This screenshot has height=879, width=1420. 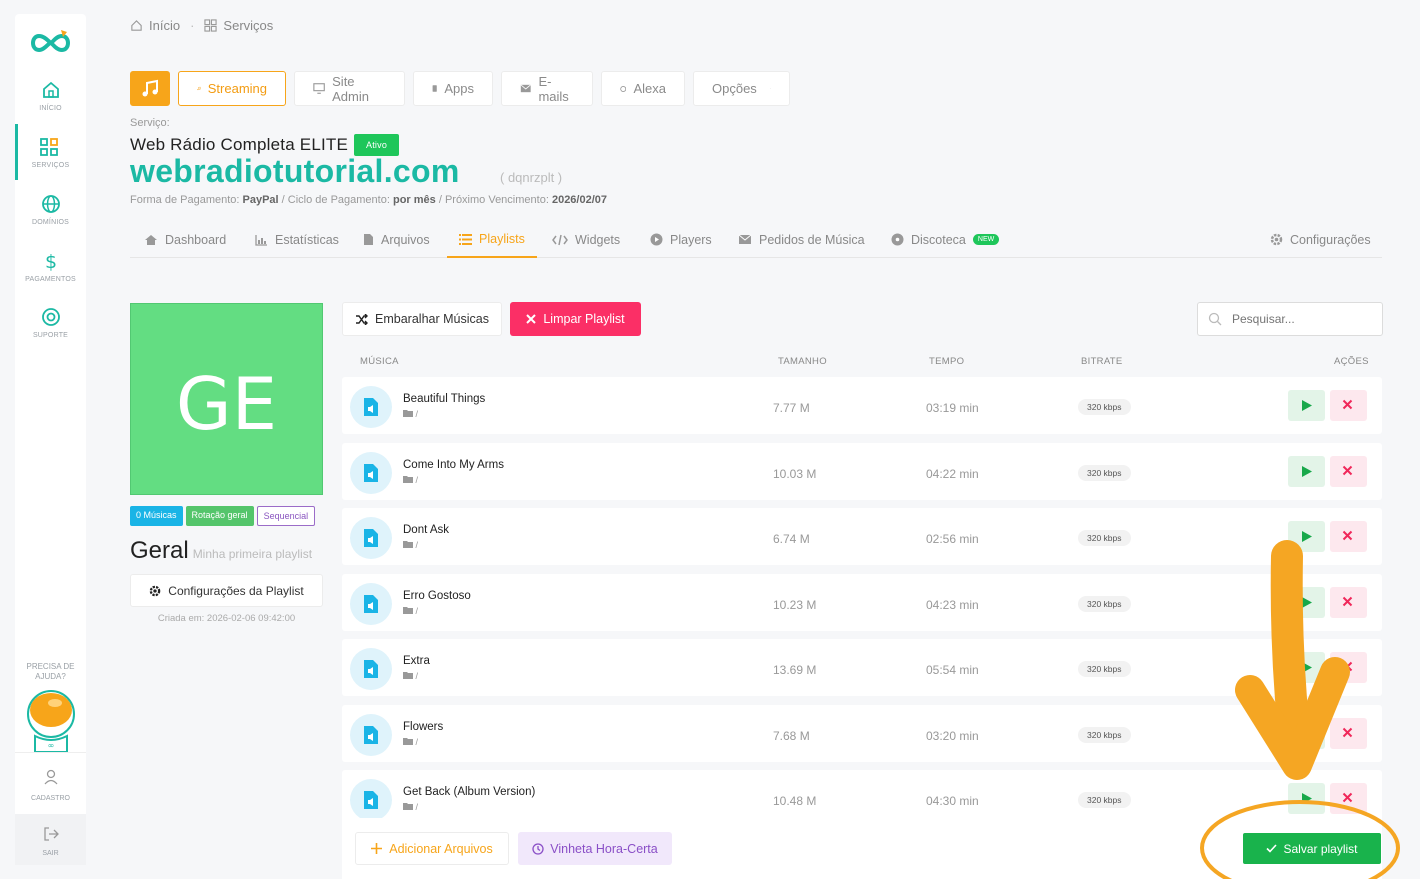 I want to click on table-row: Flowers / 7.68 M 03:20 min 320 kbps, so click(x=862, y=733).